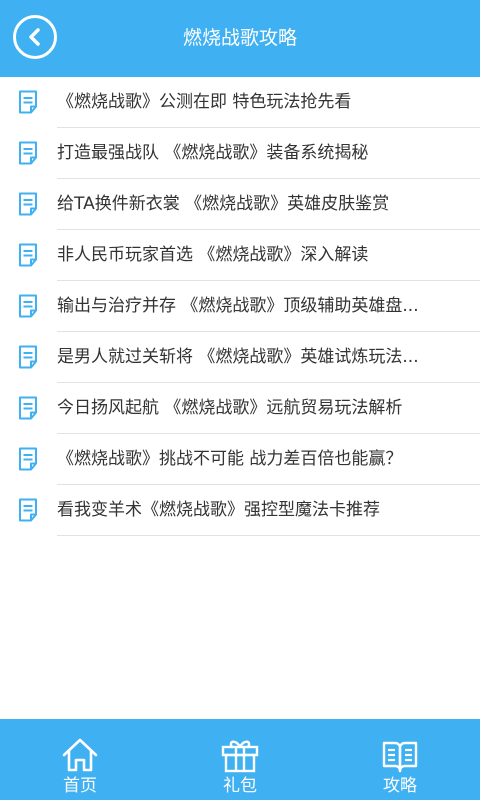 This screenshot has height=800, width=480. What do you see at coordinates (218, 510) in the screenshot?
I see `article-title: 看我变羊术《燃烧战歌》强控型魔法卡推荐` at bounding box center [218, 510].